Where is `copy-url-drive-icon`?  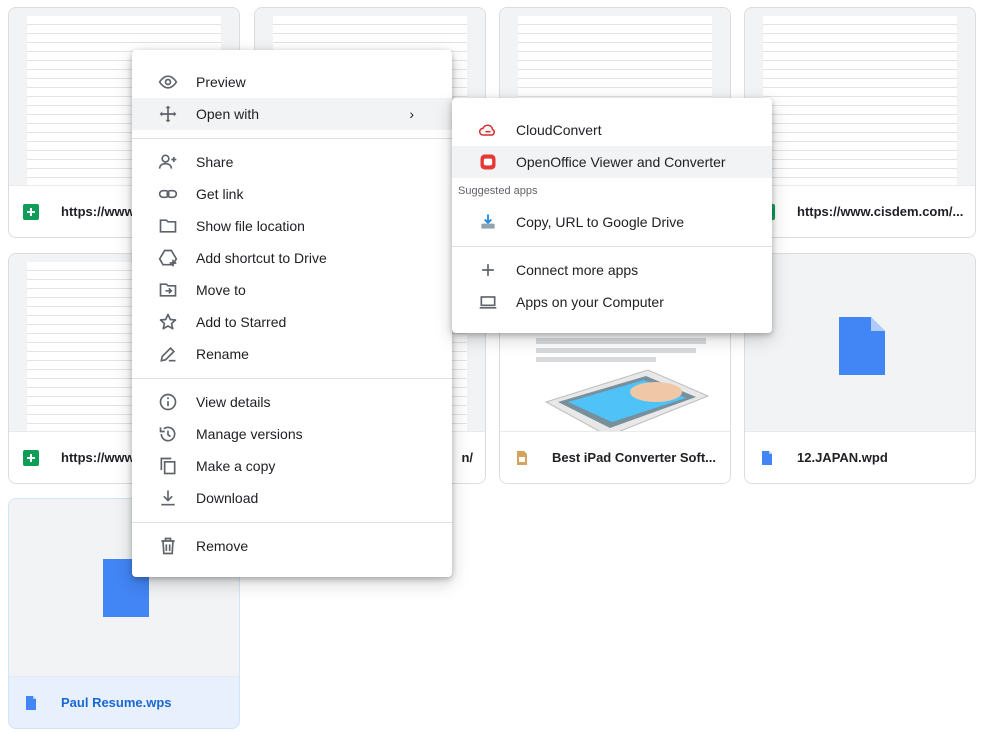 copy-url-drive-icon is located at coordinates (488, 222).